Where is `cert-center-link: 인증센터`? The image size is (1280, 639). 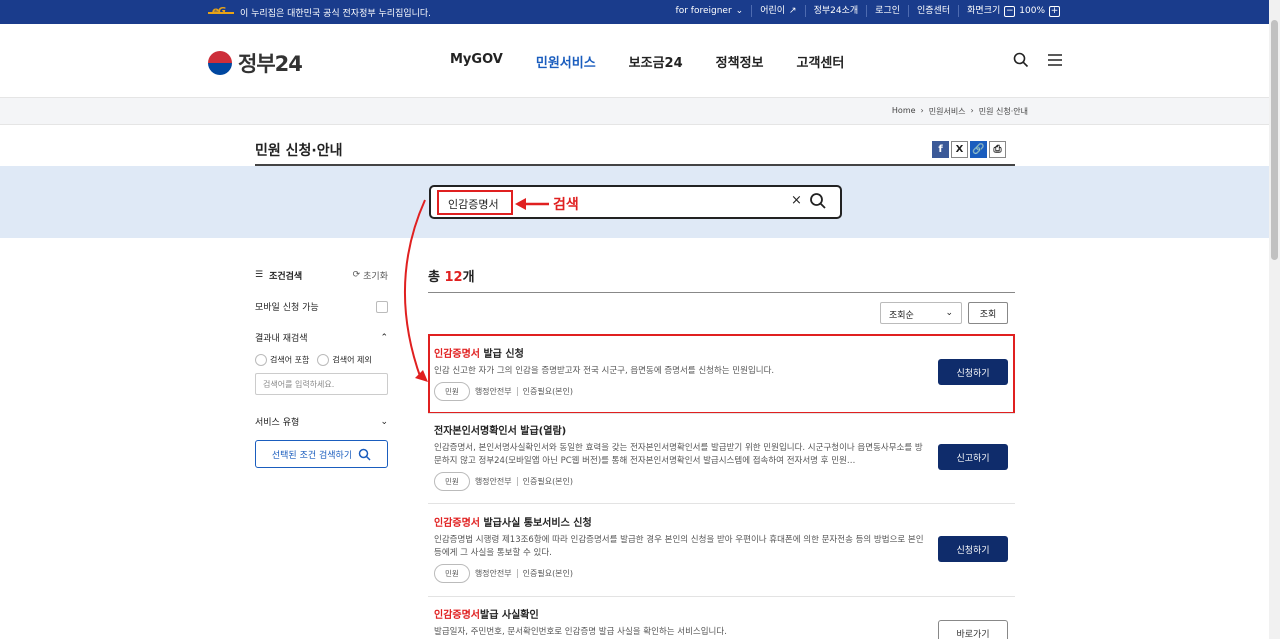 cert-center-link: 인증센터 is located at coordinates (933, 11).